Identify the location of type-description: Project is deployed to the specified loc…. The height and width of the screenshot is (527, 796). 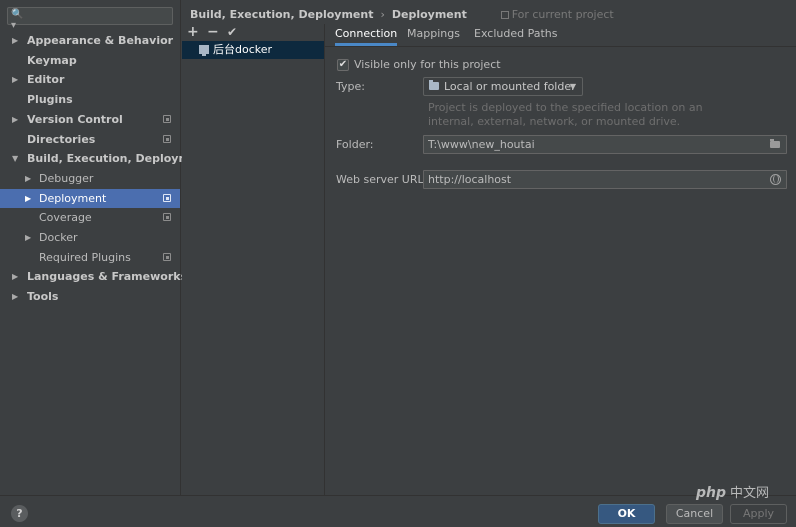
(565, 114).